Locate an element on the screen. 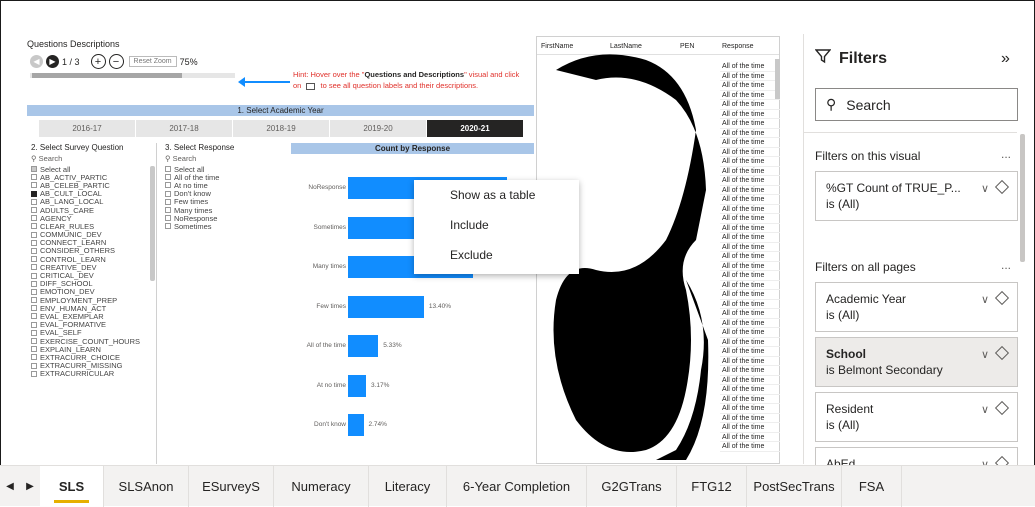 The width and height of the screenshot is (1035, 507). response-search: ⚲ Search is located at coordinates (227, 158).